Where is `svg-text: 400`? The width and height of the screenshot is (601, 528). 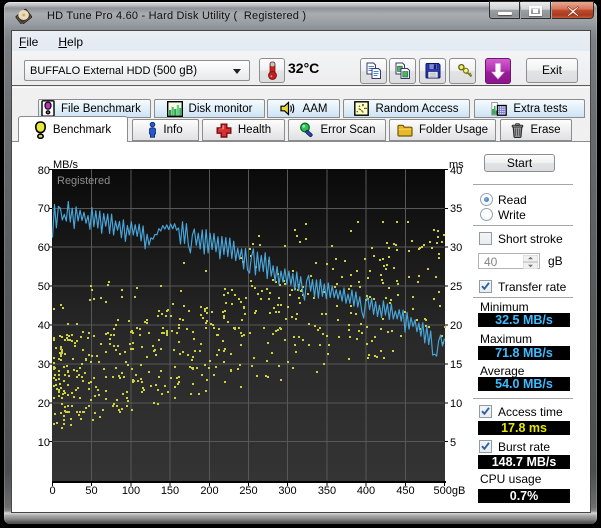 svg-text: 400 is located at coordinates (366, 491).